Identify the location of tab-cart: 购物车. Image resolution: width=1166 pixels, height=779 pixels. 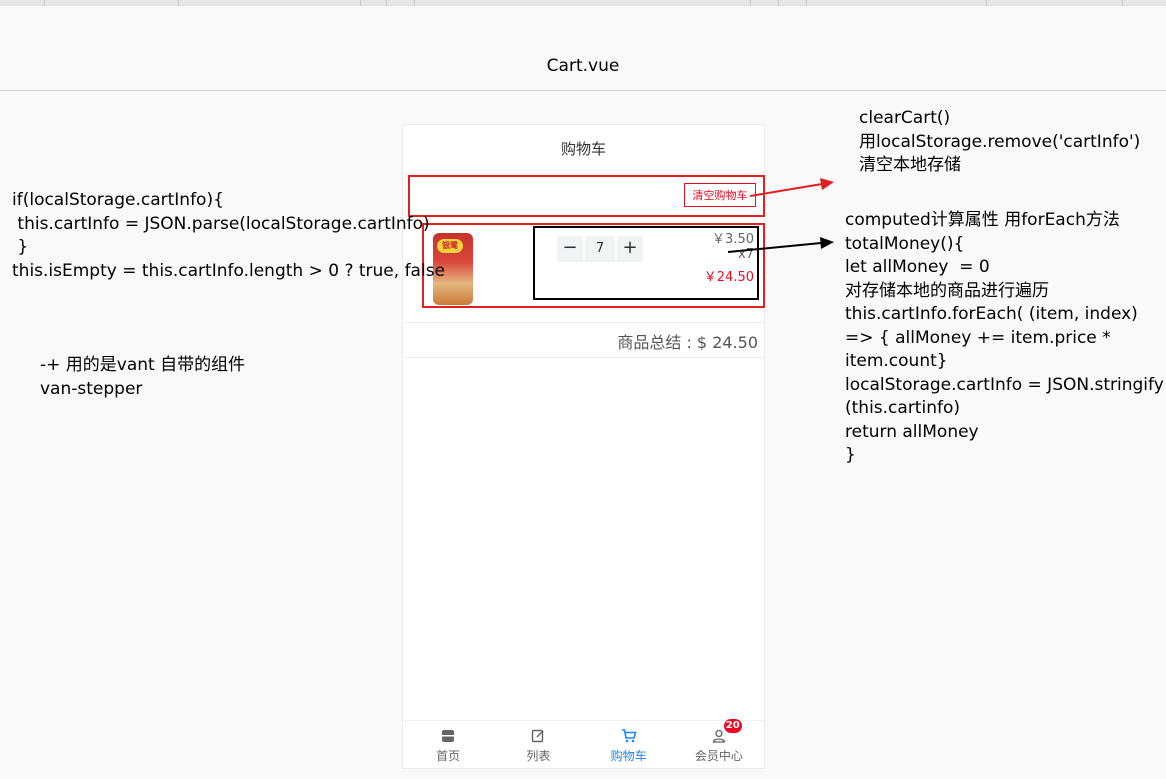
(629, 745).